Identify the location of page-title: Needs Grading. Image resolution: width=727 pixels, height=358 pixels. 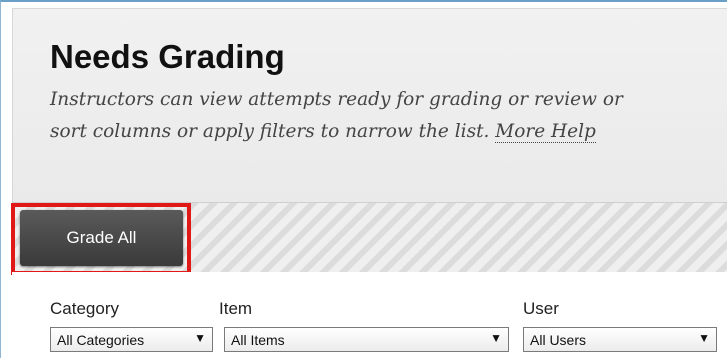
(167, 56).